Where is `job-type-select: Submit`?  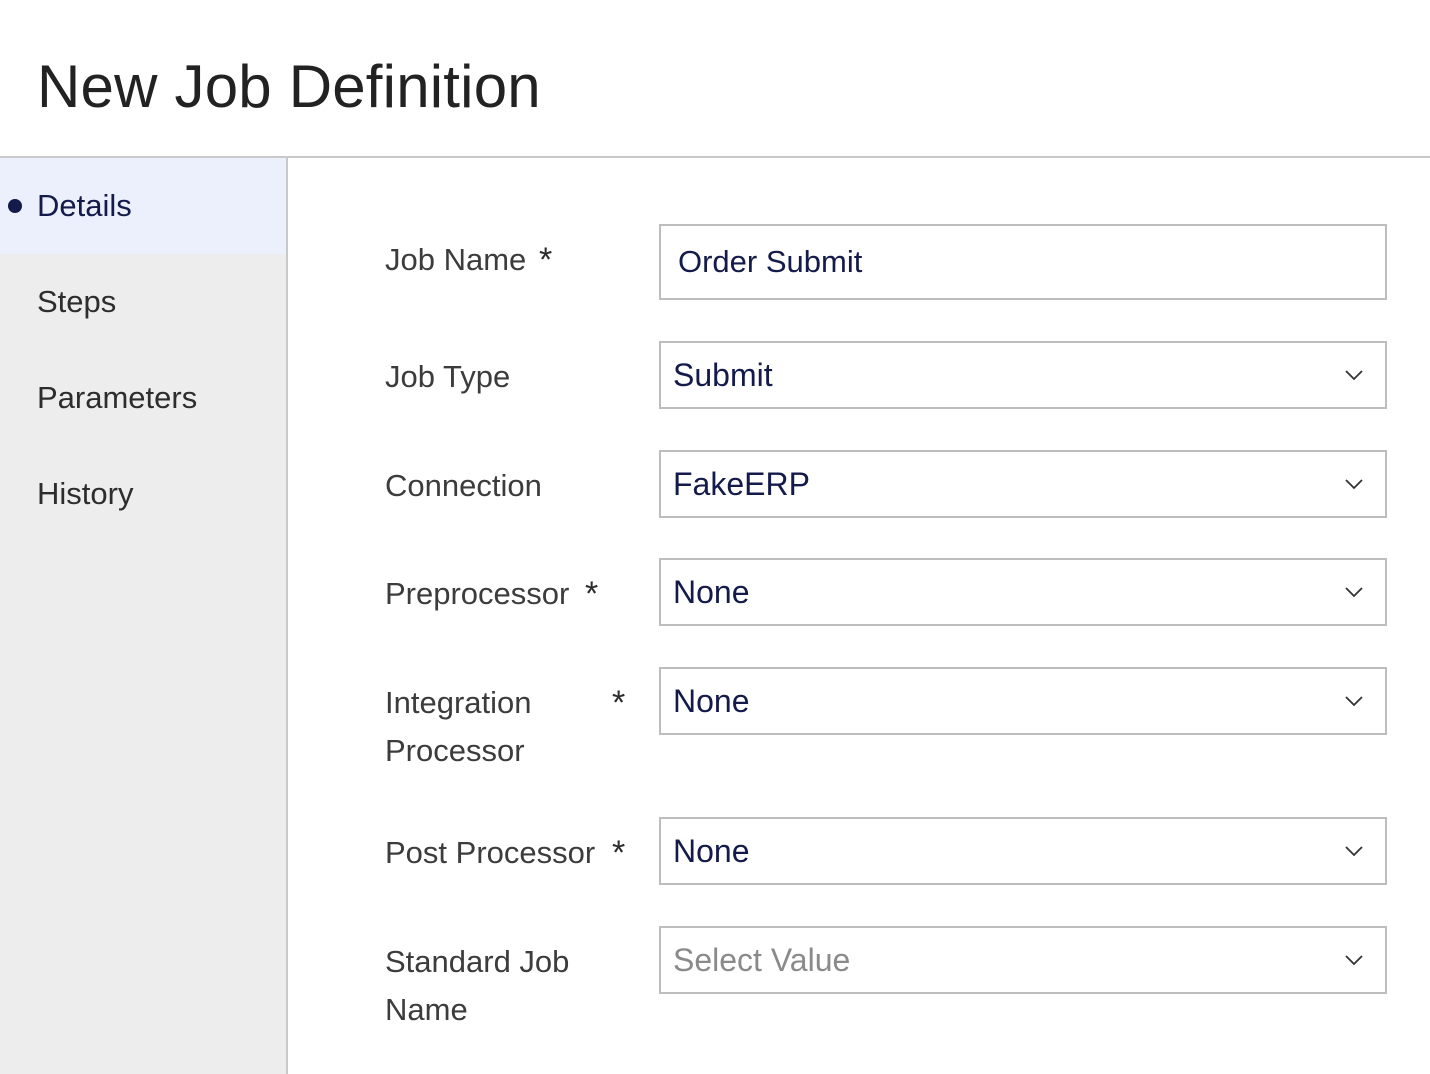 job-type-select: Submit is located at coordinates (1023, 375).